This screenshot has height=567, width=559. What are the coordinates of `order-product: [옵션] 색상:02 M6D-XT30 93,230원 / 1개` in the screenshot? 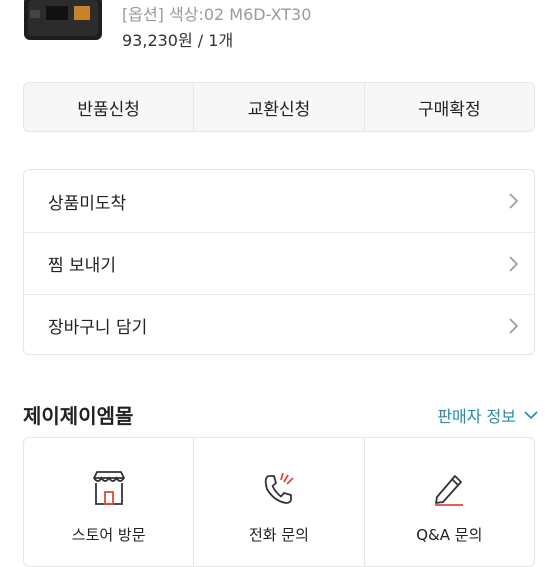 It's located at (279, 30).